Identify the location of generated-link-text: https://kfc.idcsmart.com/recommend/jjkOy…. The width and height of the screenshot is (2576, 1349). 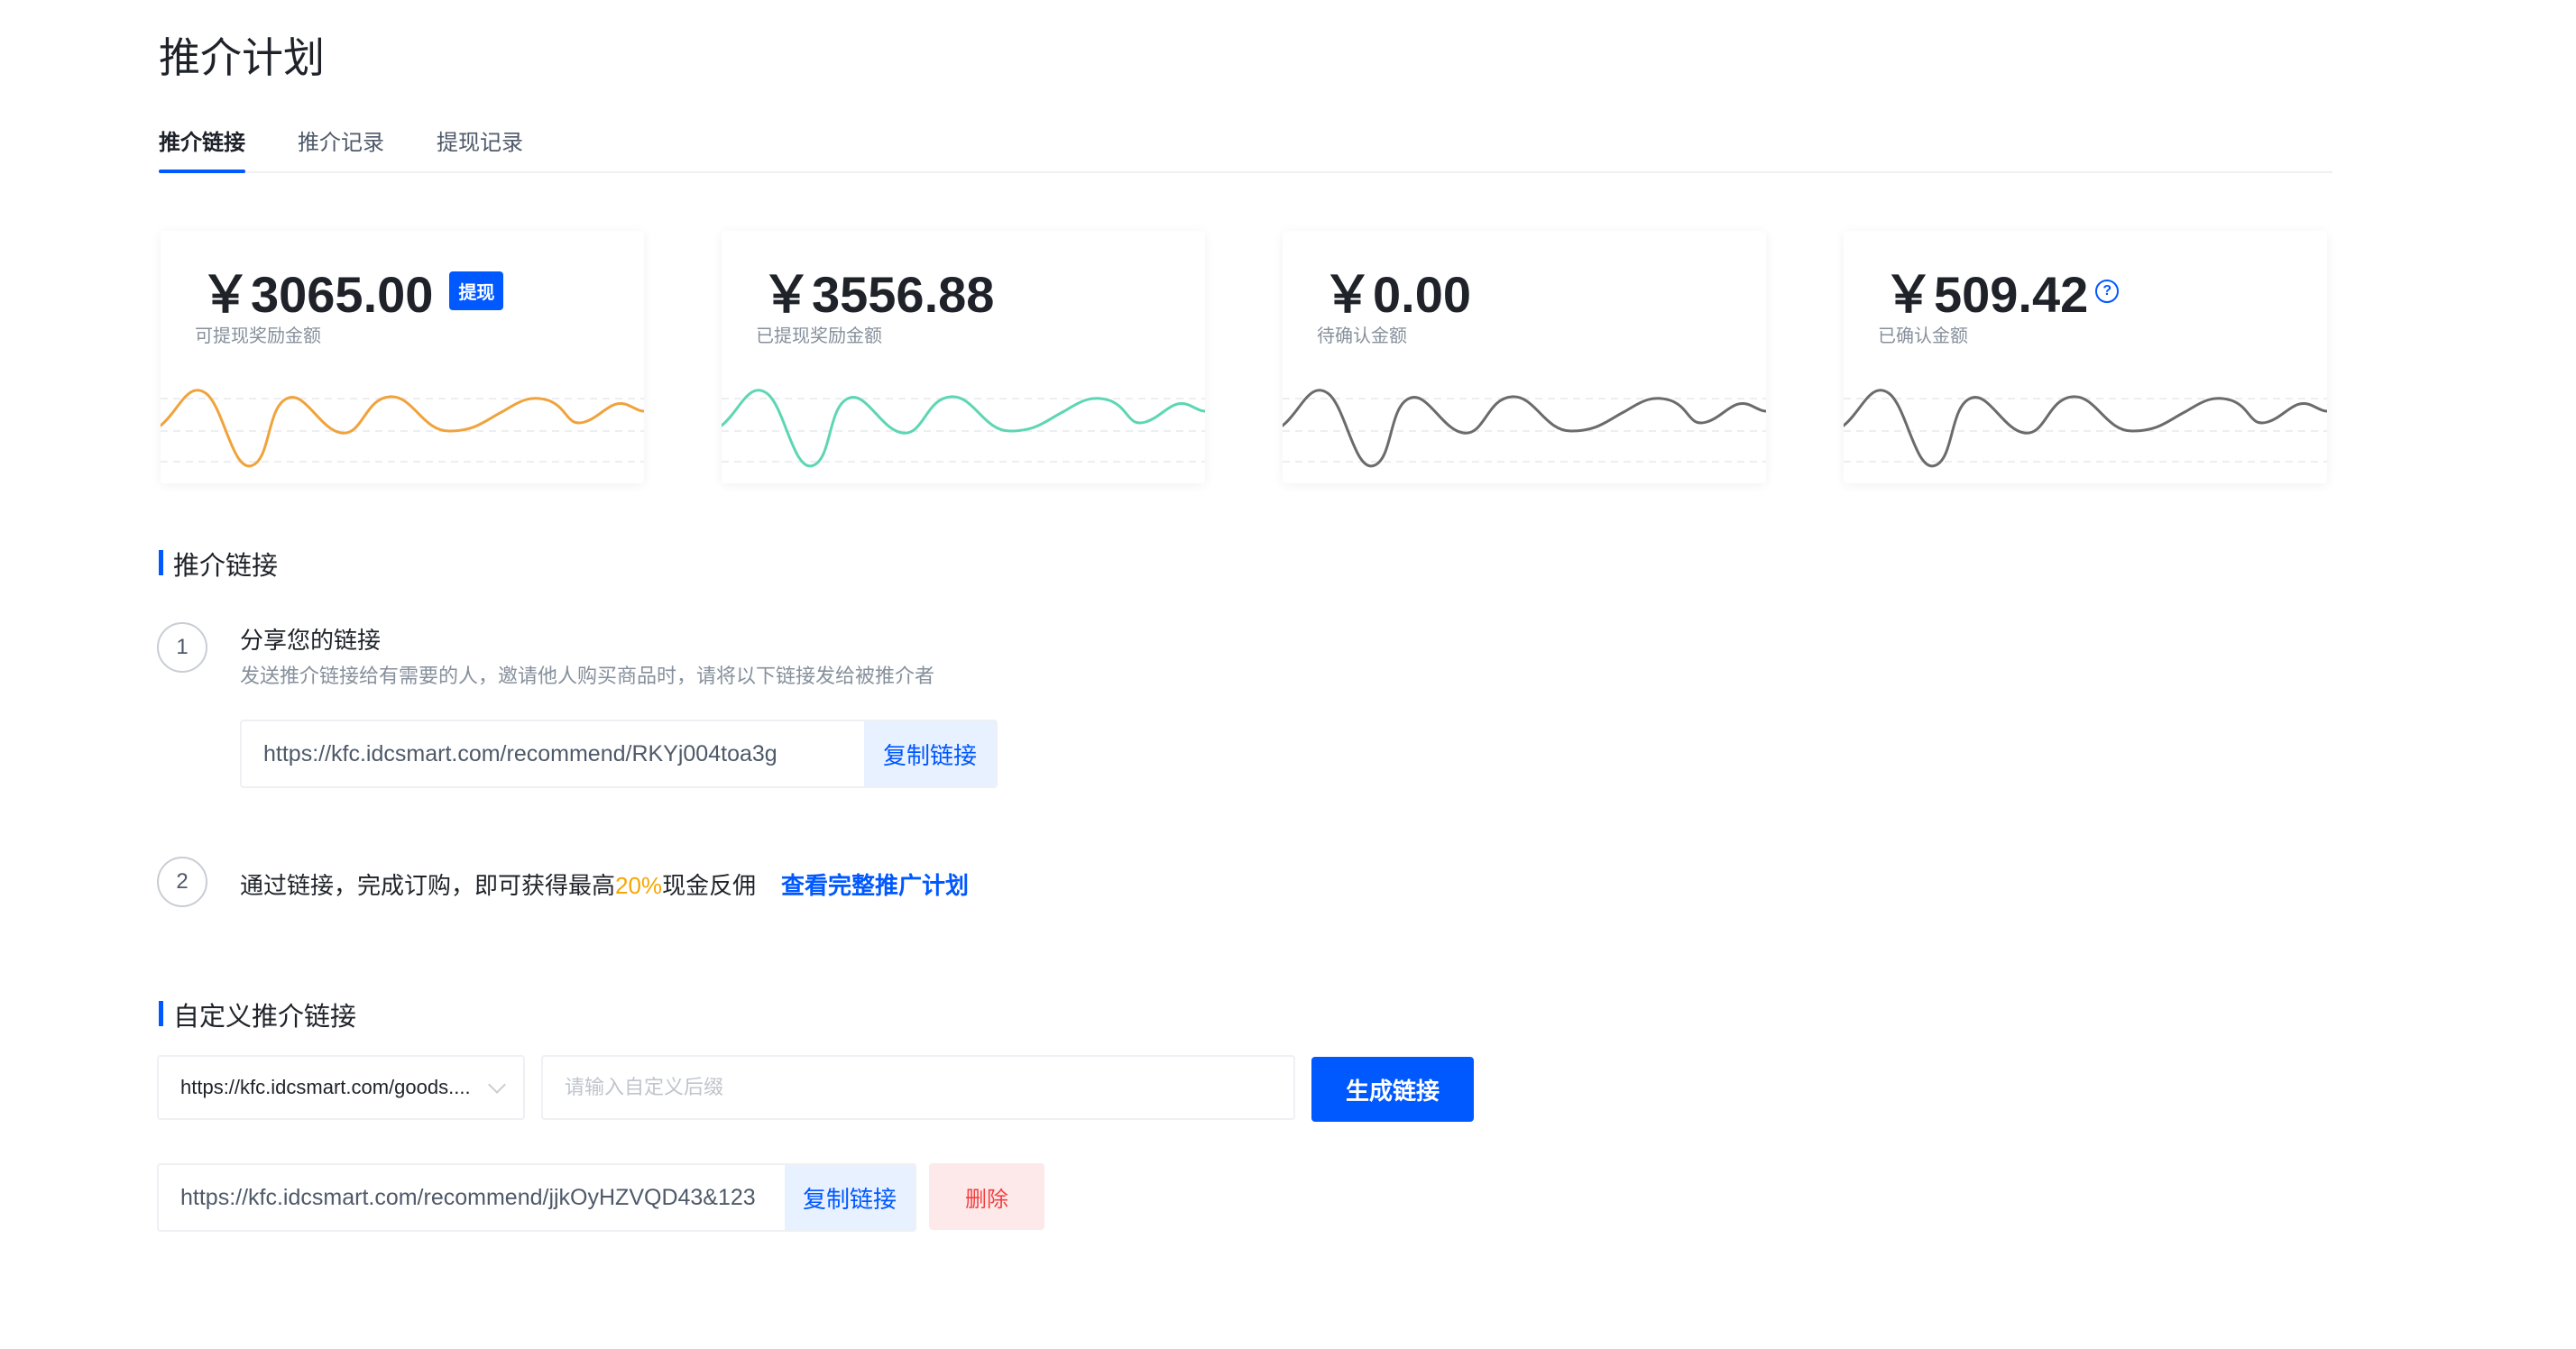
(472, 1198).